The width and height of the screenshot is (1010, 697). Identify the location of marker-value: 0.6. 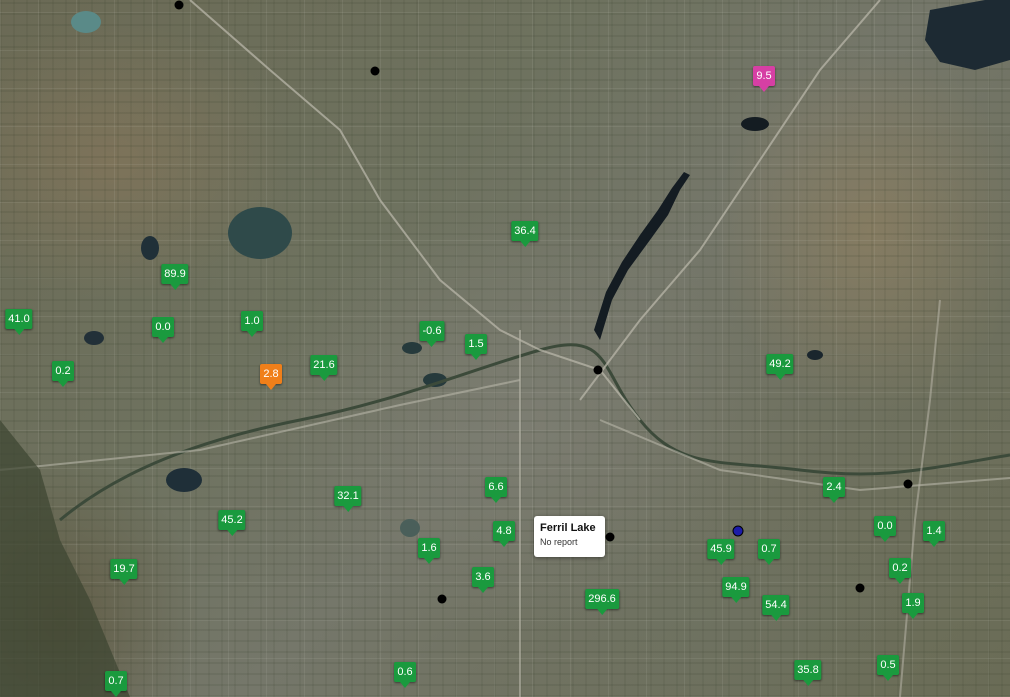
(405, 672).